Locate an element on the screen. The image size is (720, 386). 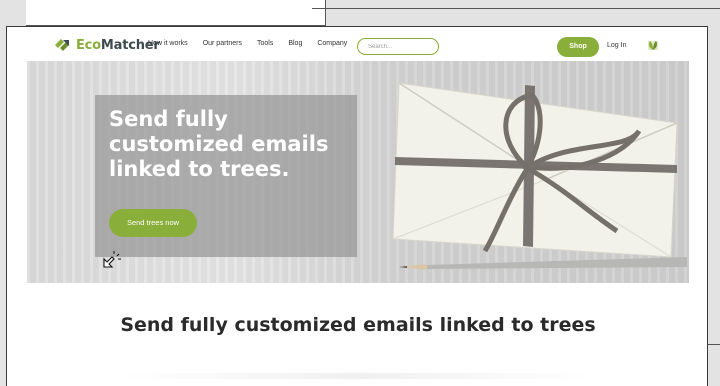
nav-link-tools: Tools is located at coordinates (265, 43).